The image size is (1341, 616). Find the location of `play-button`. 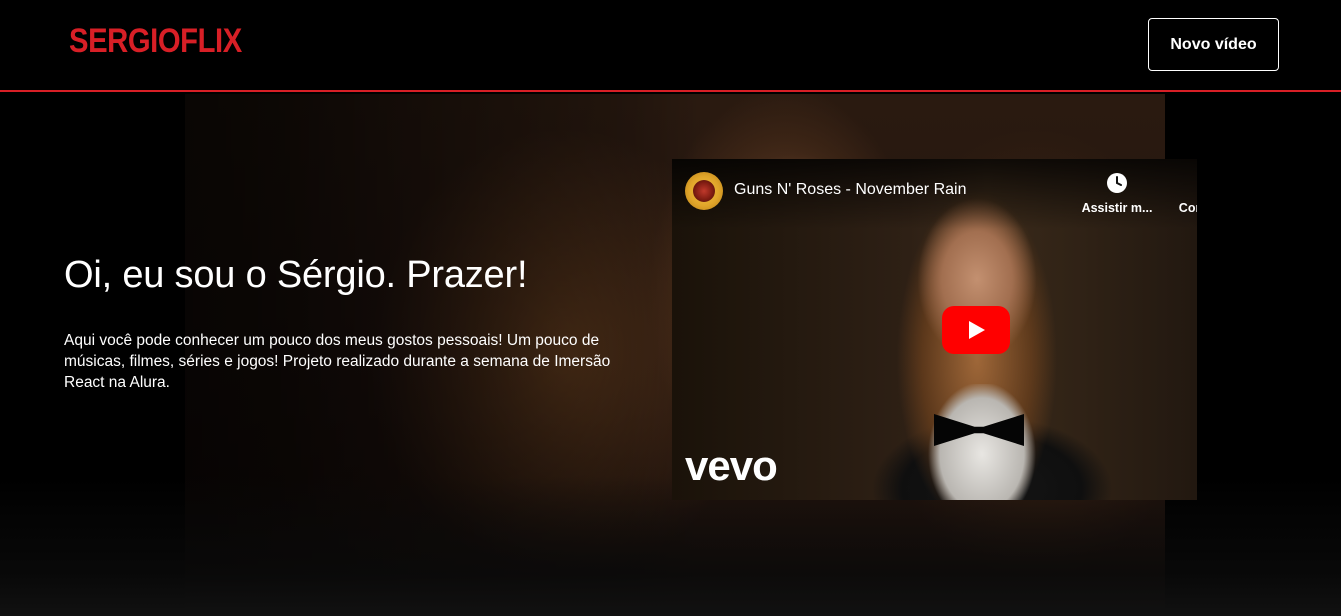

play-button is located at coordinates (976, 330).